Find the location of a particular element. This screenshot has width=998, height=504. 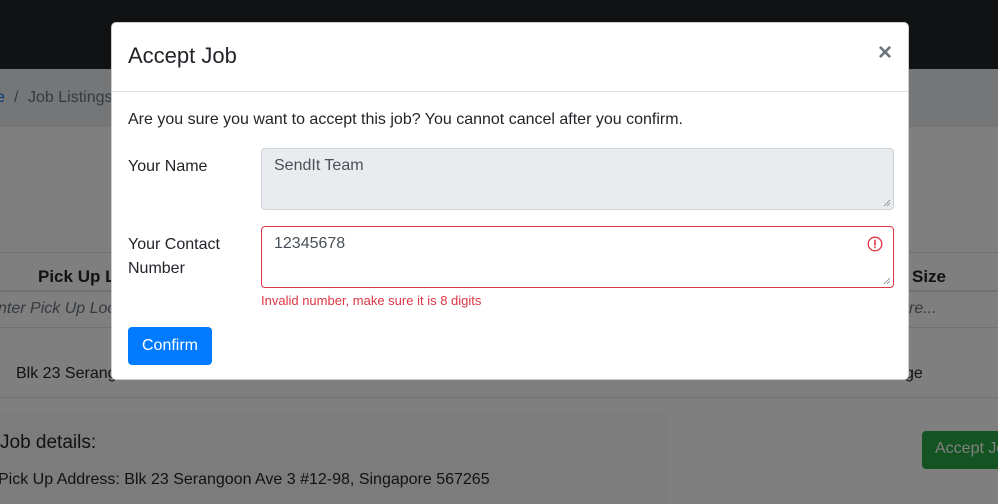

exclamation-circle-icon is located at coordinates (875, 244).